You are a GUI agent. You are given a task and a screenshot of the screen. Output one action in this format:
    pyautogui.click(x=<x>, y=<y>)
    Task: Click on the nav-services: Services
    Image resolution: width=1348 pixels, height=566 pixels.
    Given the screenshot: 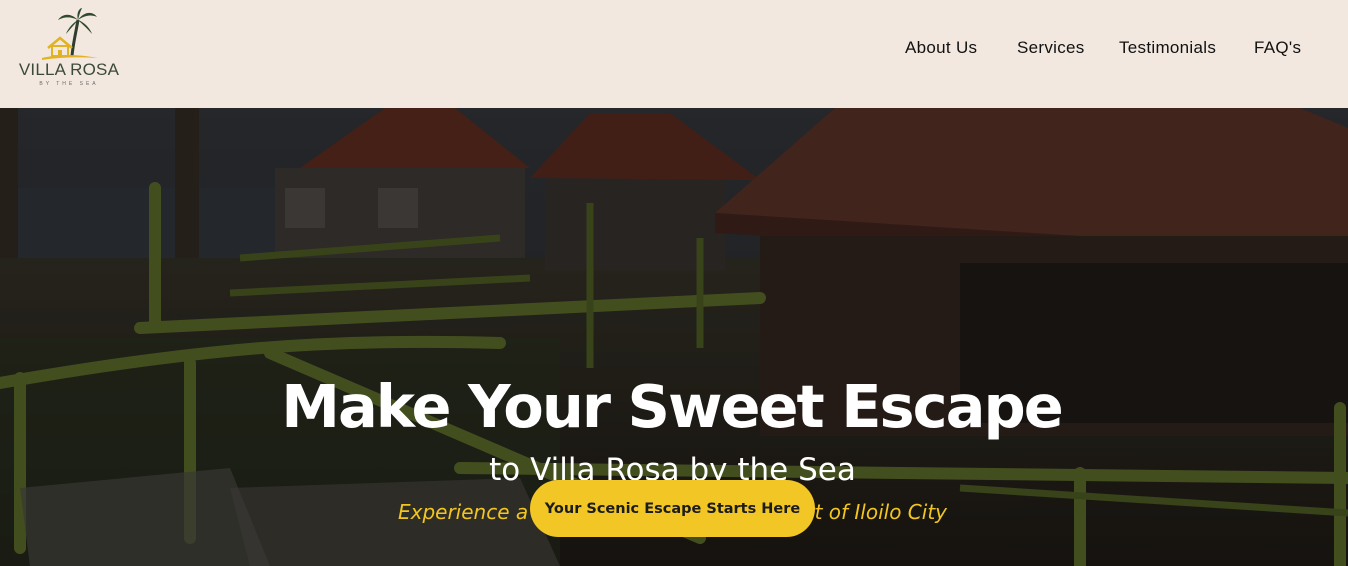 What is the action you would take?
    pyautogui.click(x=1051, y=48)
    